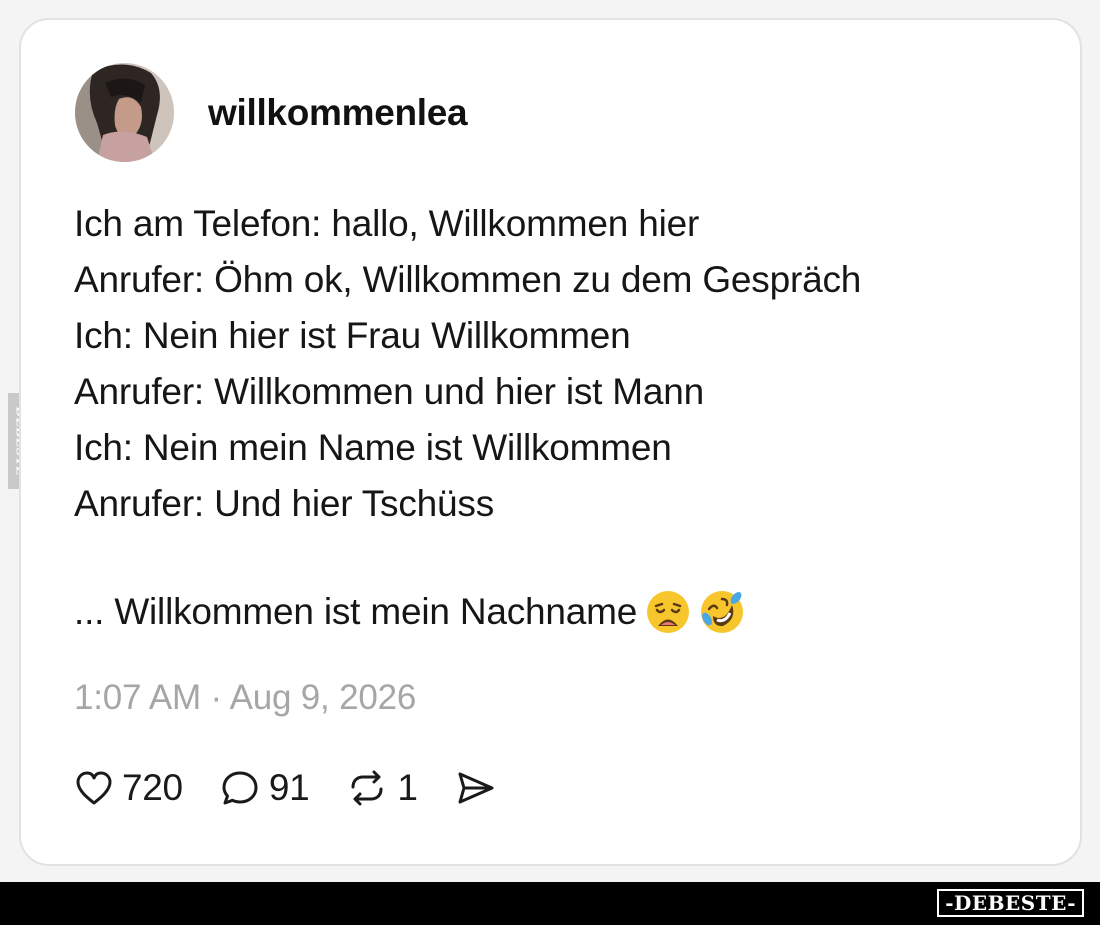 The height and width of the screenshot is (925, 1100). I want to click on post-line: Ich: Nein hier ist Frau Willkommen, so click(352, 335).